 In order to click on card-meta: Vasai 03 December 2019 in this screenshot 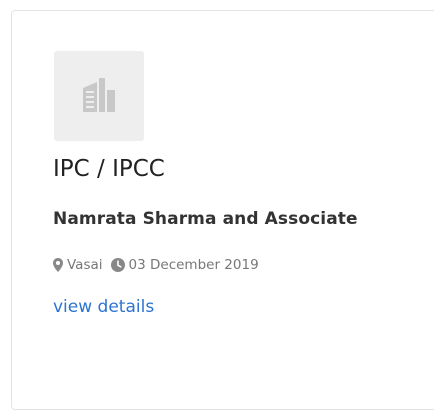, I will do `click(156, 265)`.